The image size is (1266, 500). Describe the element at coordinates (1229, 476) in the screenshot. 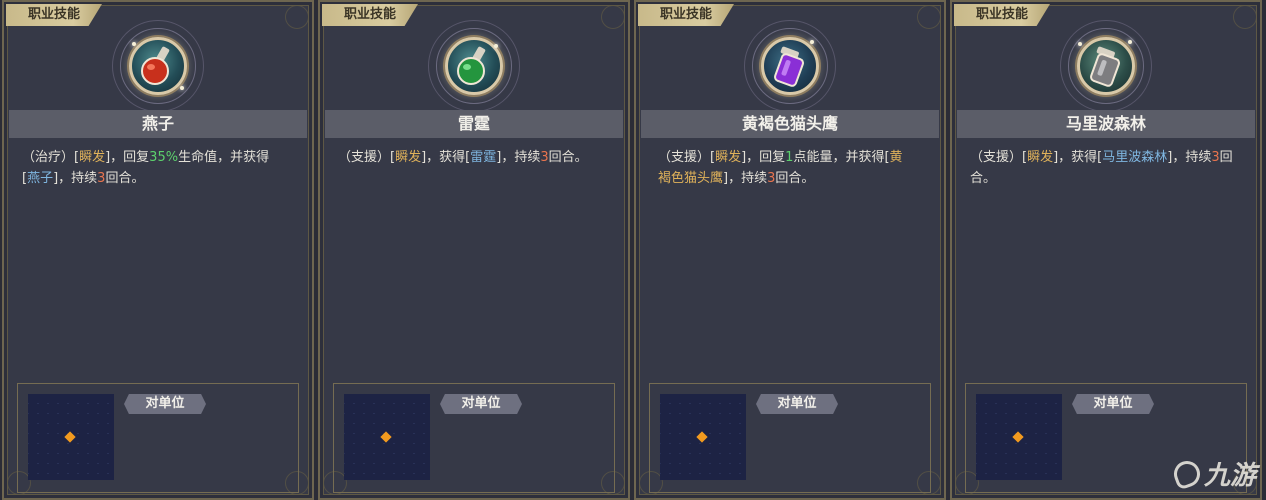

I see `watermark-text: 九游` at that location.